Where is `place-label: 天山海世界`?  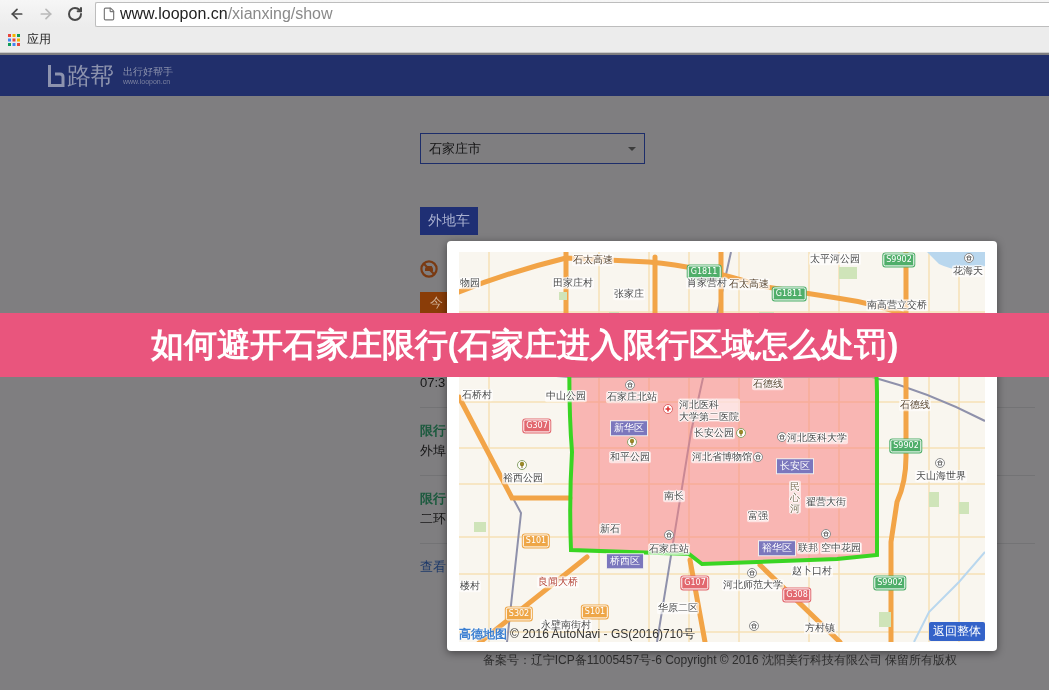
place-label: 天山海世界 is located at coordinates (941, 476).